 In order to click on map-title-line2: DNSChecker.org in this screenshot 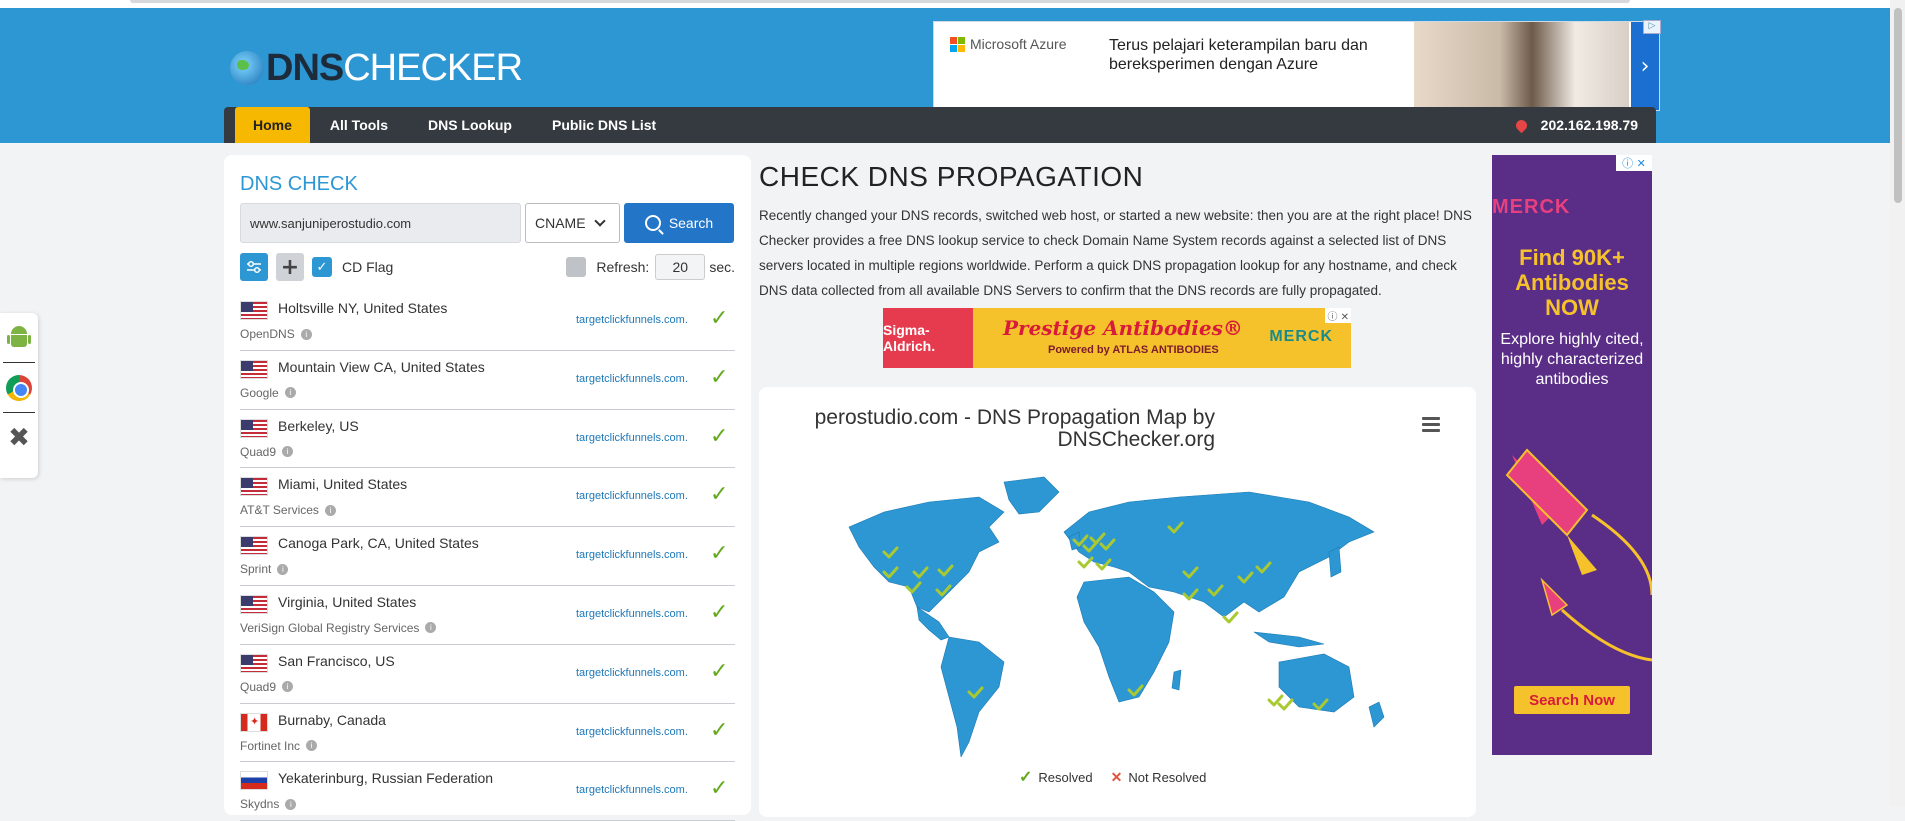, I will do `click(1136, 439)`.